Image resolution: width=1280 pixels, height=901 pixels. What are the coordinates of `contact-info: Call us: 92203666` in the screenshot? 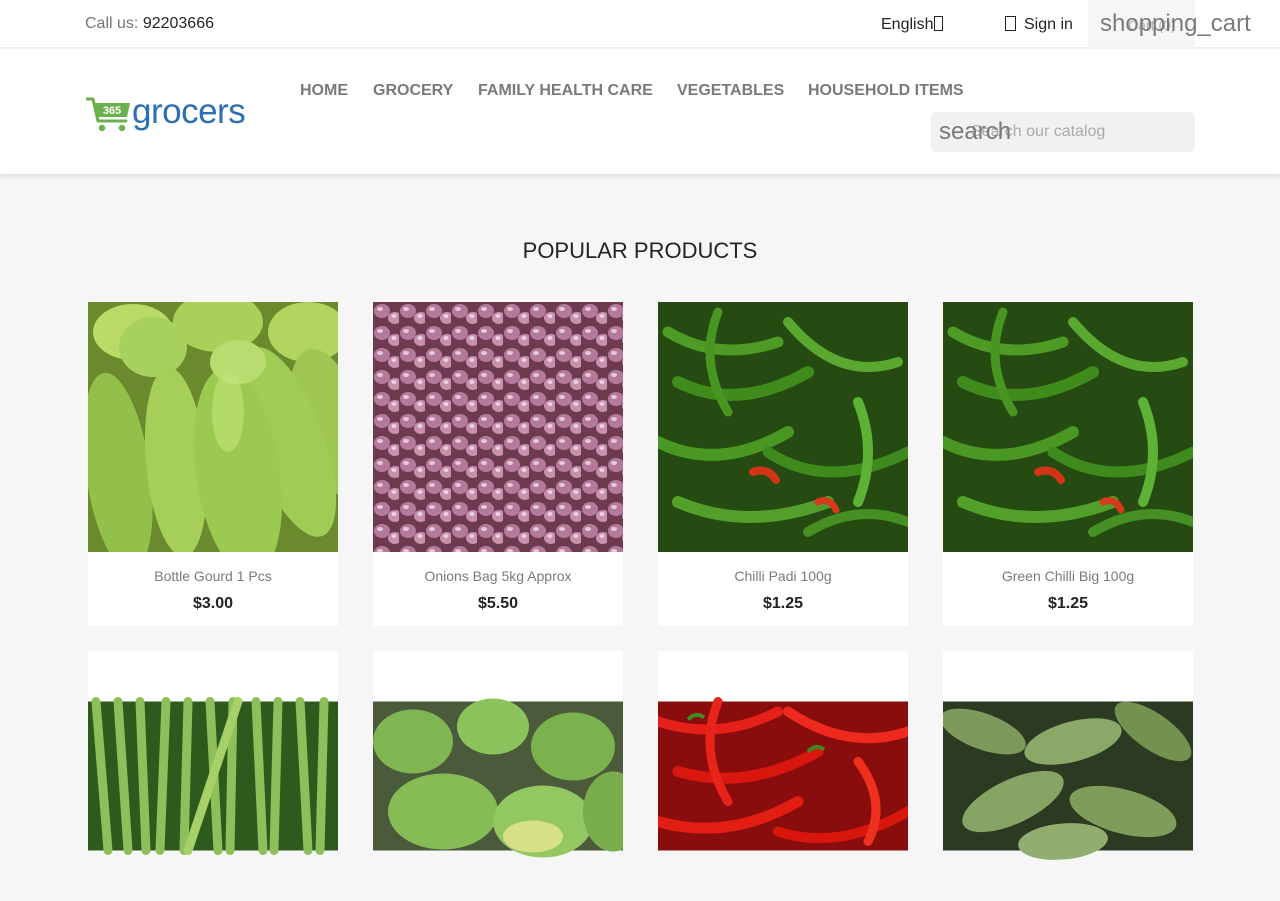 It's located at (149, 24).